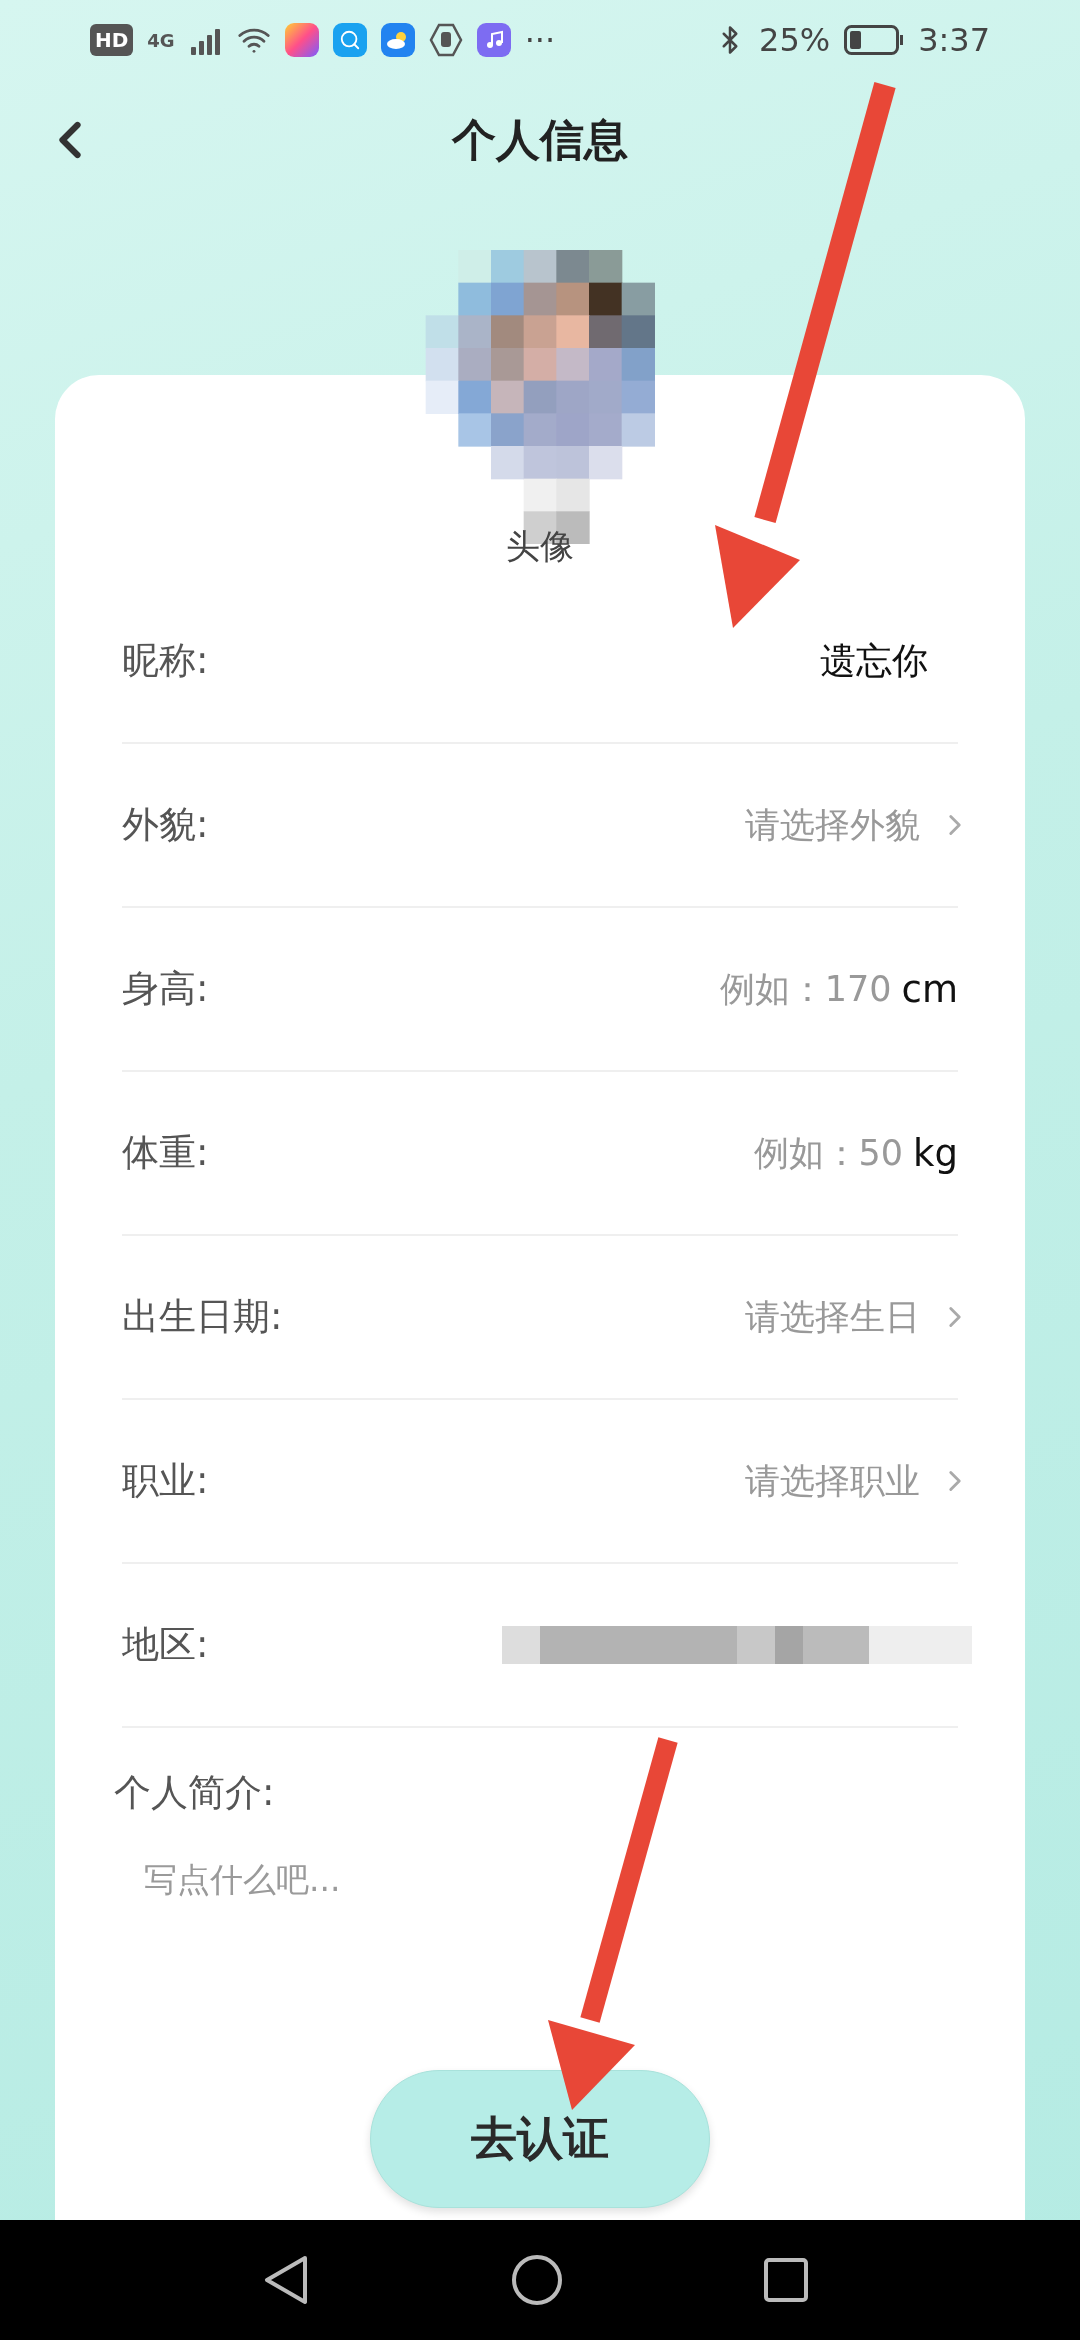 The height and width of the screenshot is (2340, 1080). Describe the element at coordinates (828, 1153) in the screenshot. I see `input-field: 例如：50` at that location.